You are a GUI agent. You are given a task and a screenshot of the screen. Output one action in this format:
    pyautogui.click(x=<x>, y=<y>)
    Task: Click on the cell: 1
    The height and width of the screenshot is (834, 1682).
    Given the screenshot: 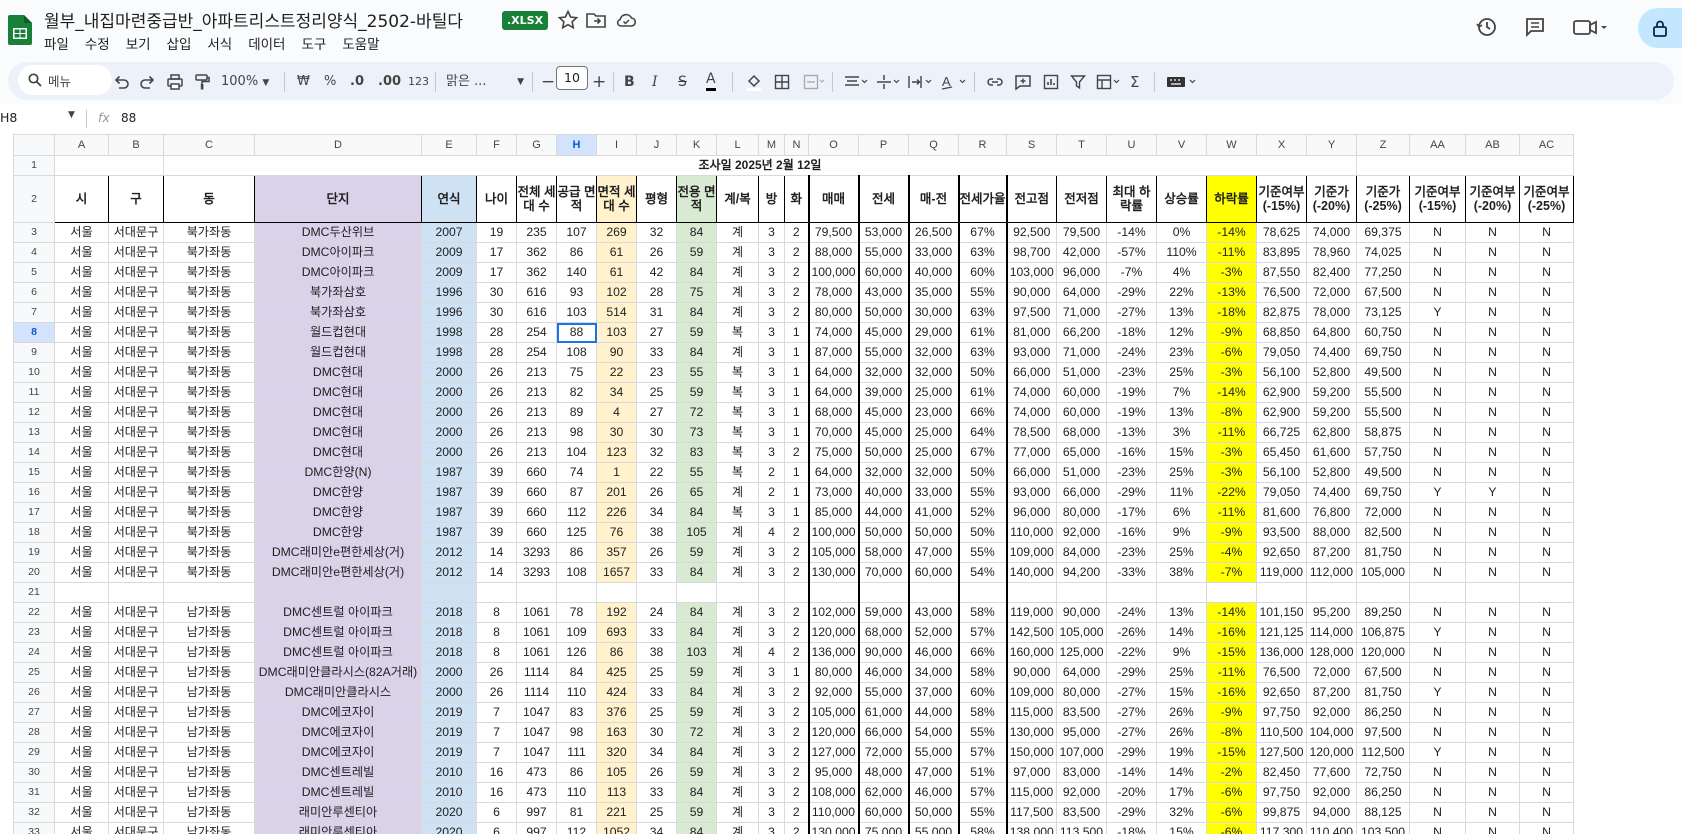 What is the action you would take?
    pyautogui.click(x=796, y=392)
    